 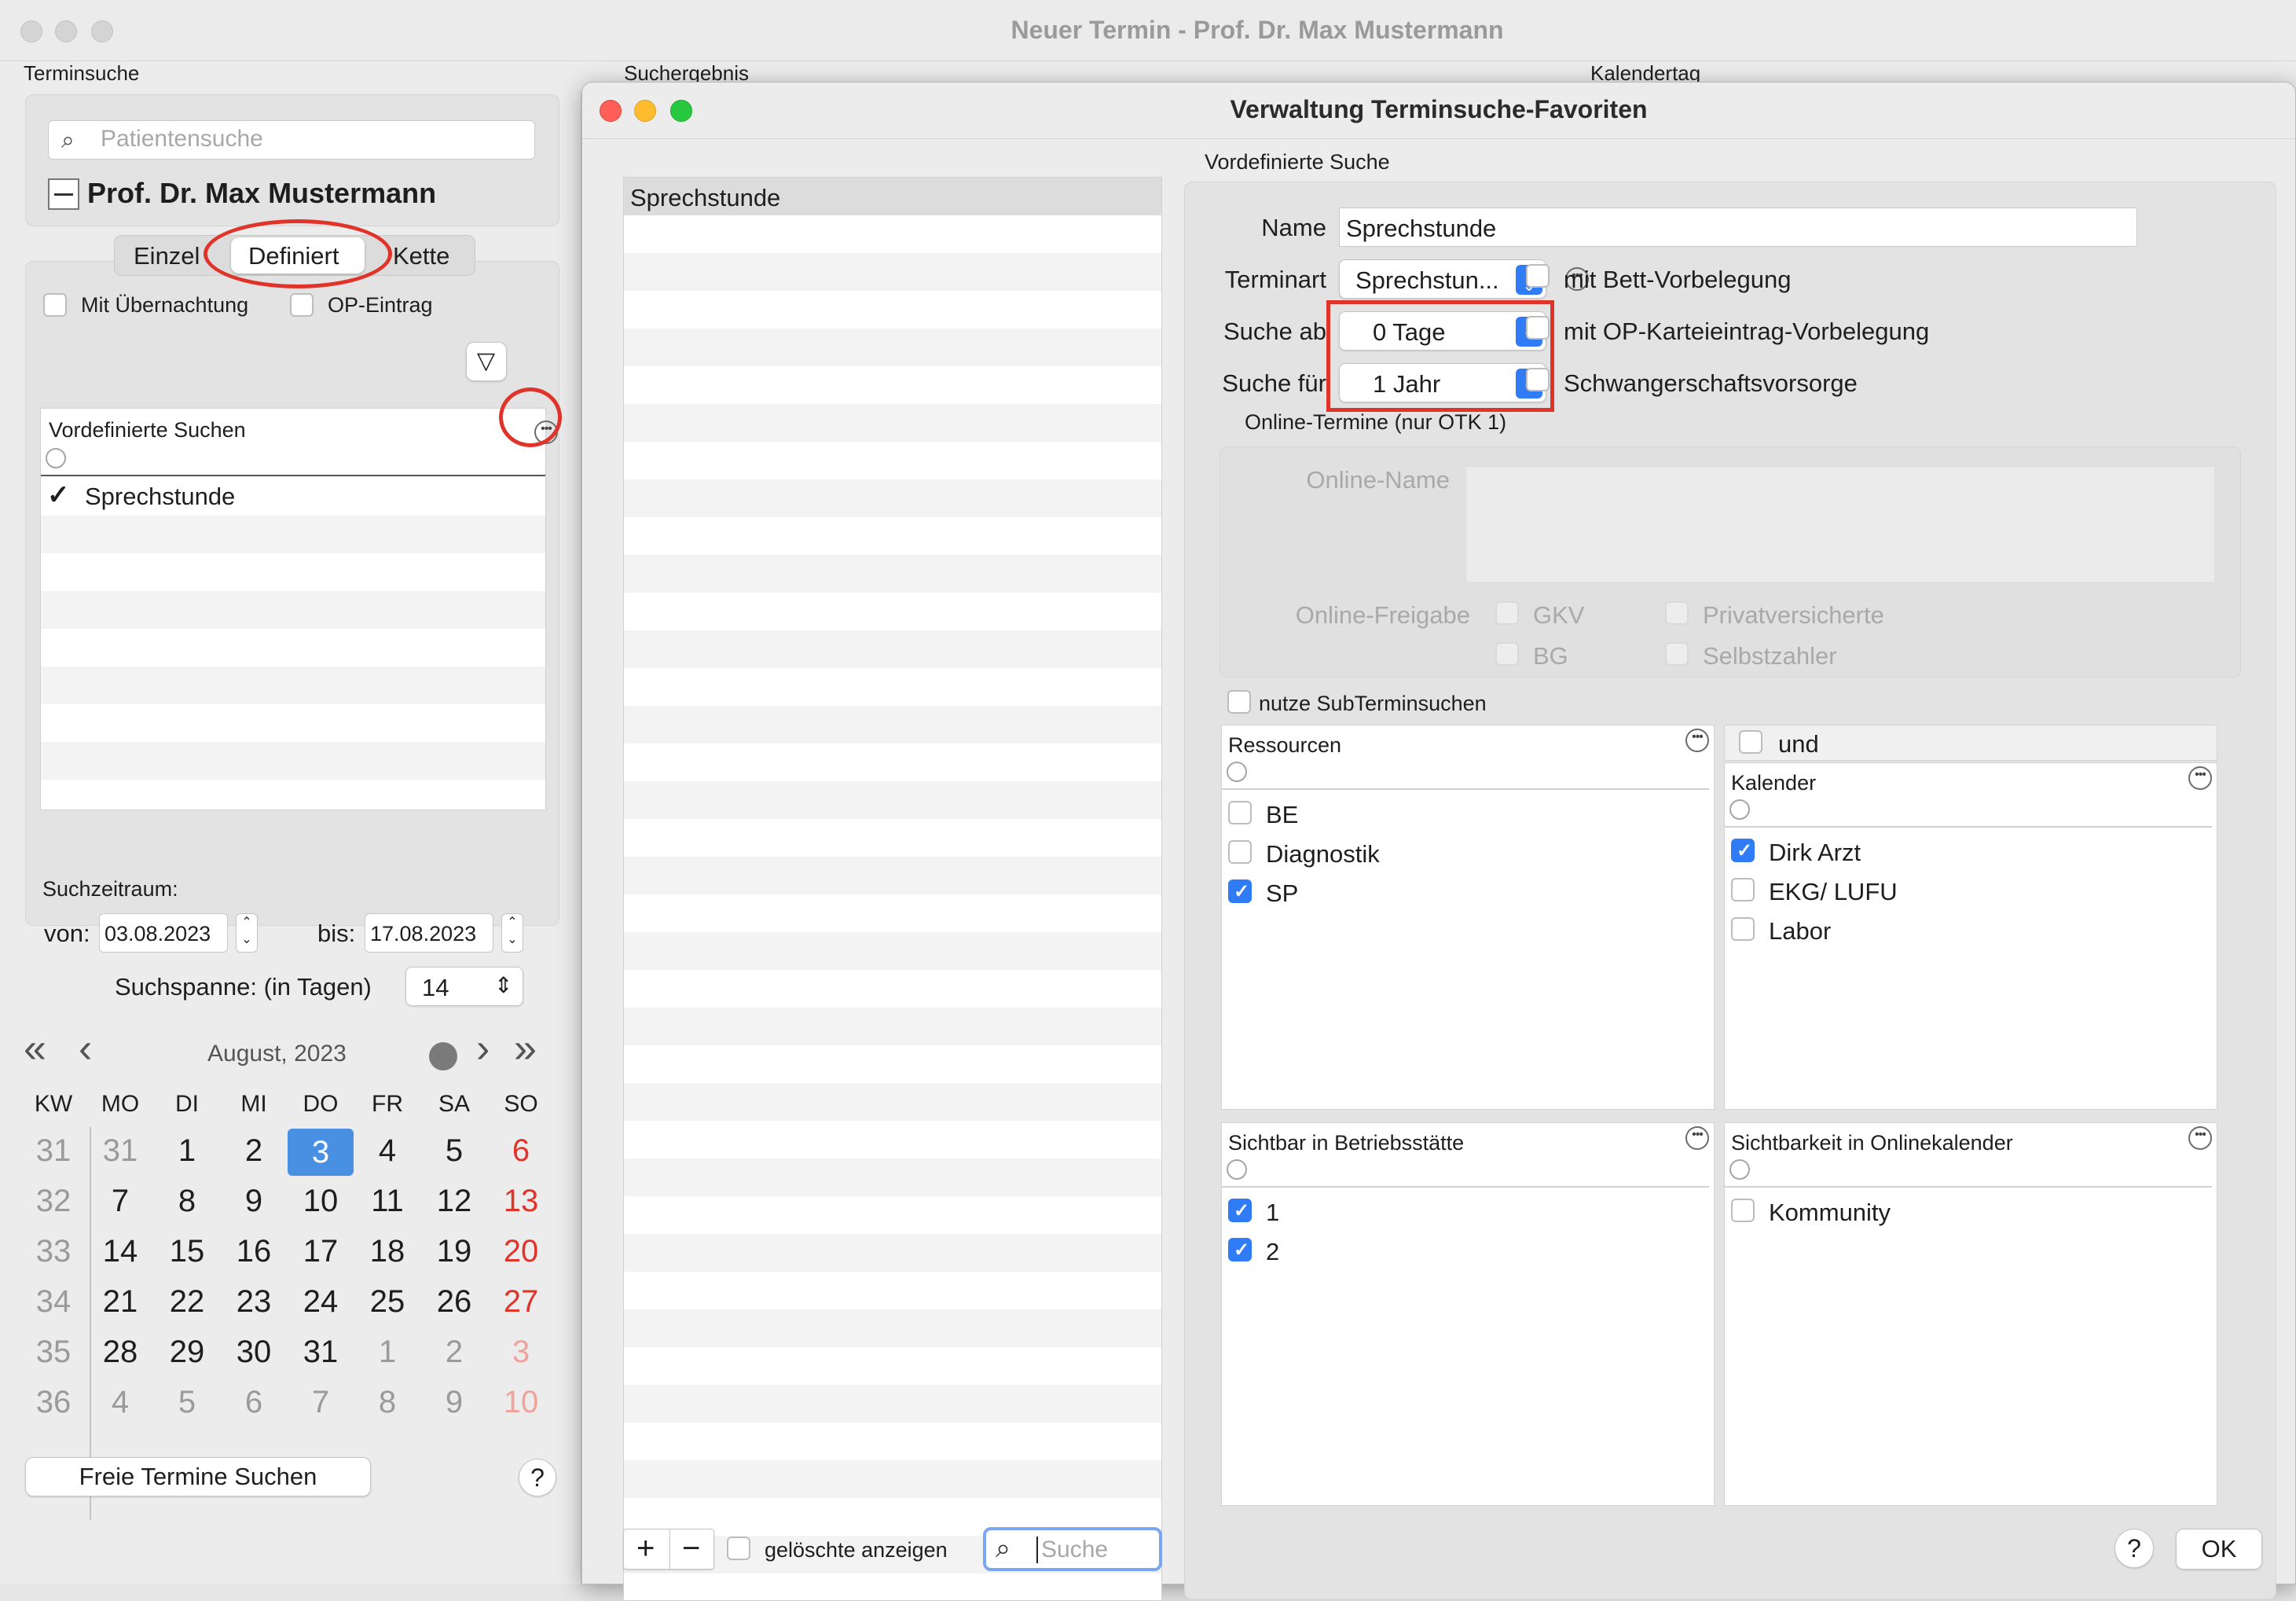 What do you see at coordinates (521, 1251) in the screenshot?
I see `calendar-day: 20` at bounding box center [521, 1251].